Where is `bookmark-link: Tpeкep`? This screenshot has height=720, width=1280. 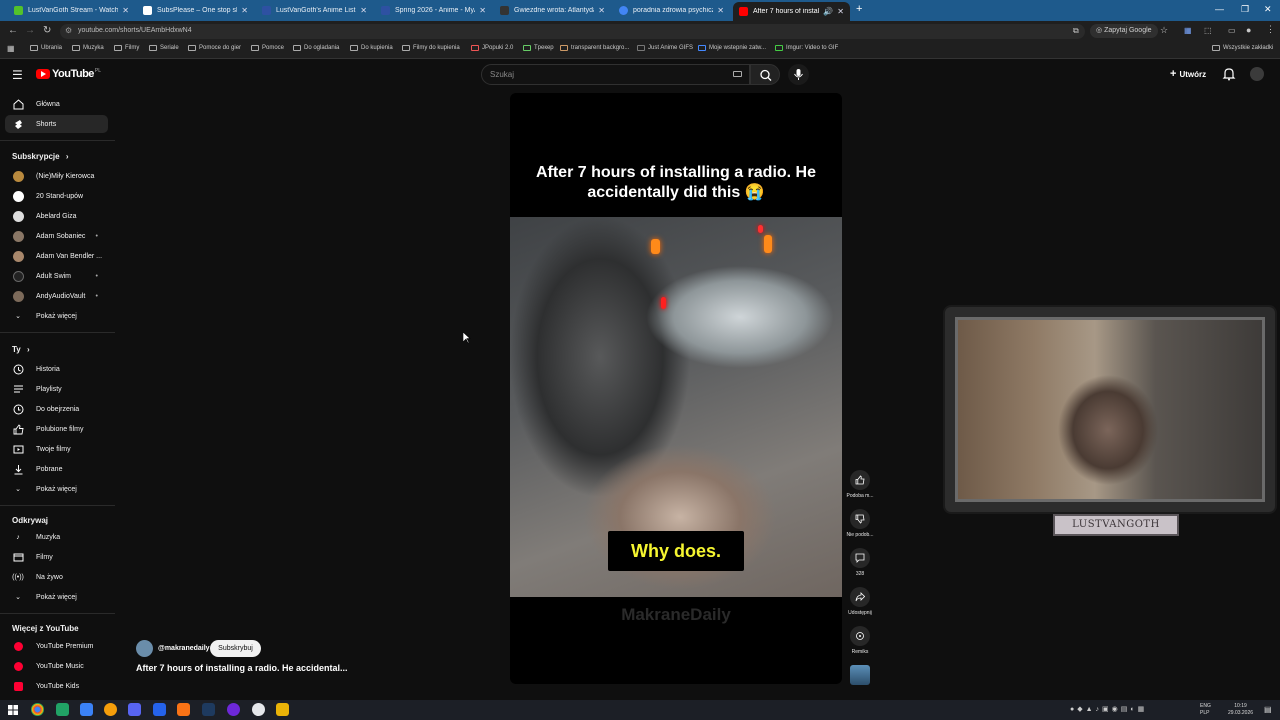 bookmark-link: Tpeкep is located at coordinates (538, 48).